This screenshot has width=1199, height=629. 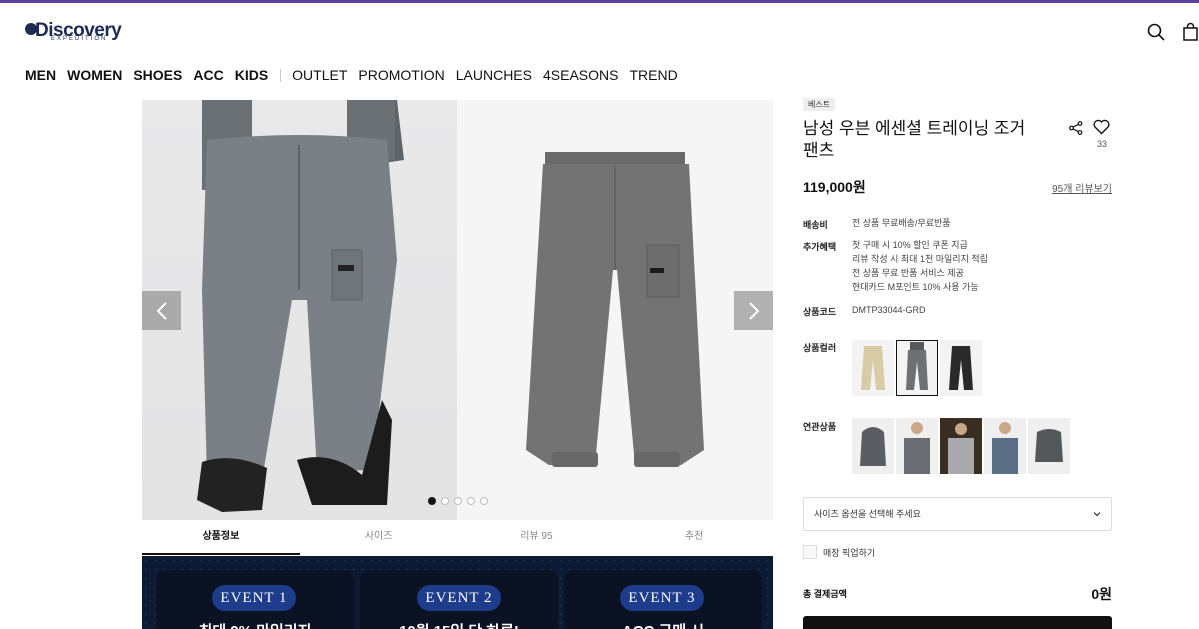 What do you see at coordinates (255, 625) in the screenshot?
I see `event-teaser: 최대 9% 마일리지` at bounding box center [255, 625].